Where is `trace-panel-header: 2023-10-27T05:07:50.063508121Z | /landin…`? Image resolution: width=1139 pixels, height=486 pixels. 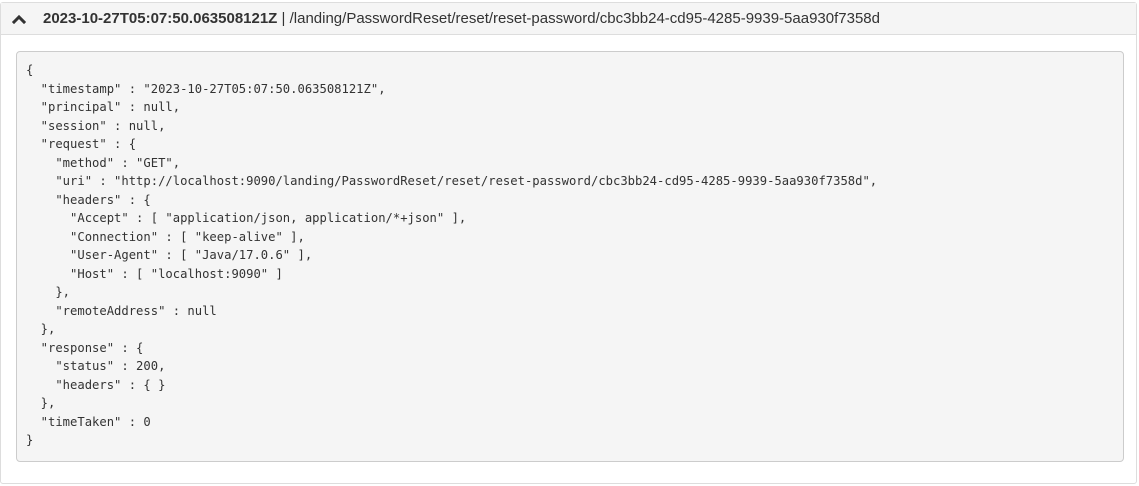 trace-panel-header: 2023-10-27T05:07:50.063508121Z | /landin… is located at coordinates (568, 19).